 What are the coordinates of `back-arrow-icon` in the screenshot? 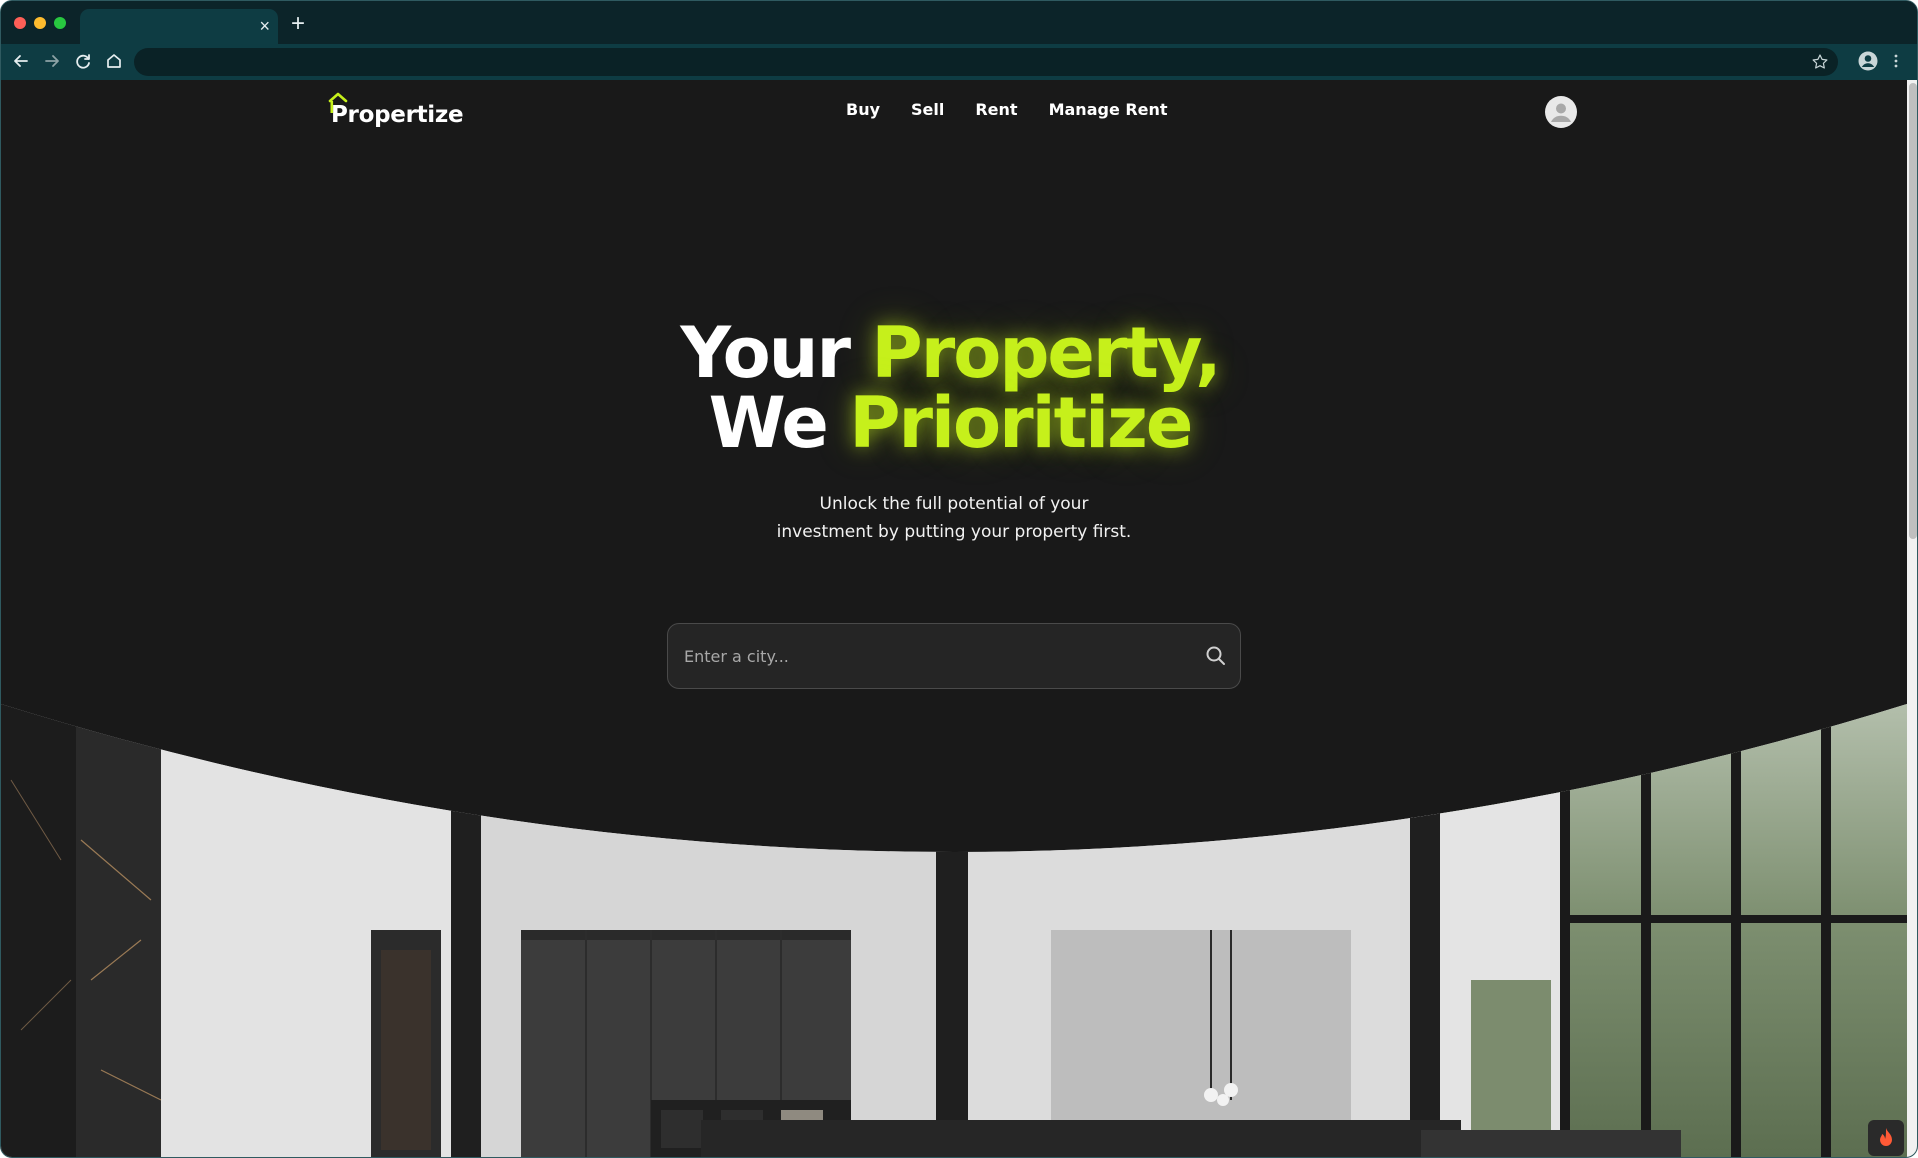 It's located at (21, 61).